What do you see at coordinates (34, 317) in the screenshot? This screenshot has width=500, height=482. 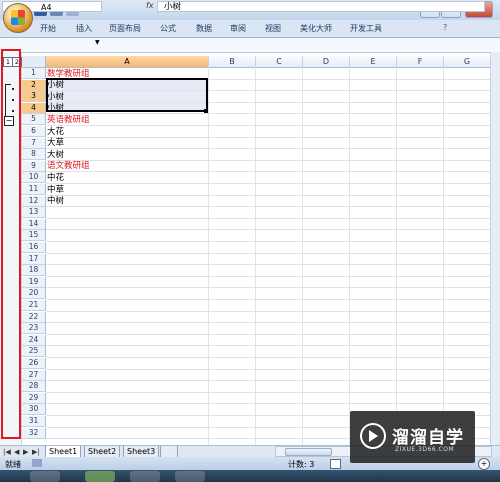 I see `row-header: 22` at bounding box center [34, 317].